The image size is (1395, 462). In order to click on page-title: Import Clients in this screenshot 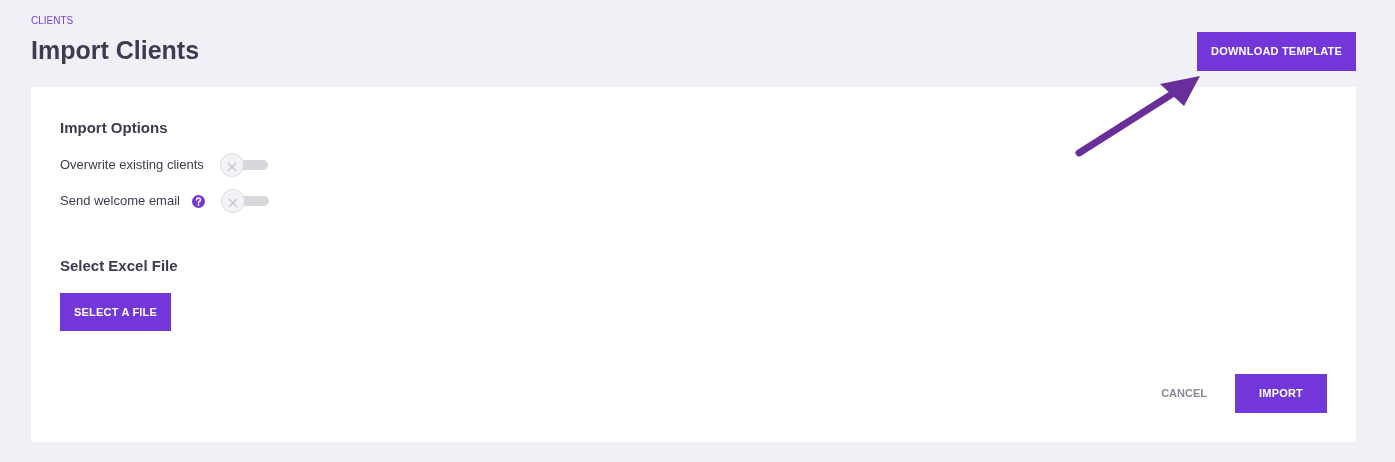, I will do `click(115, 50)`.